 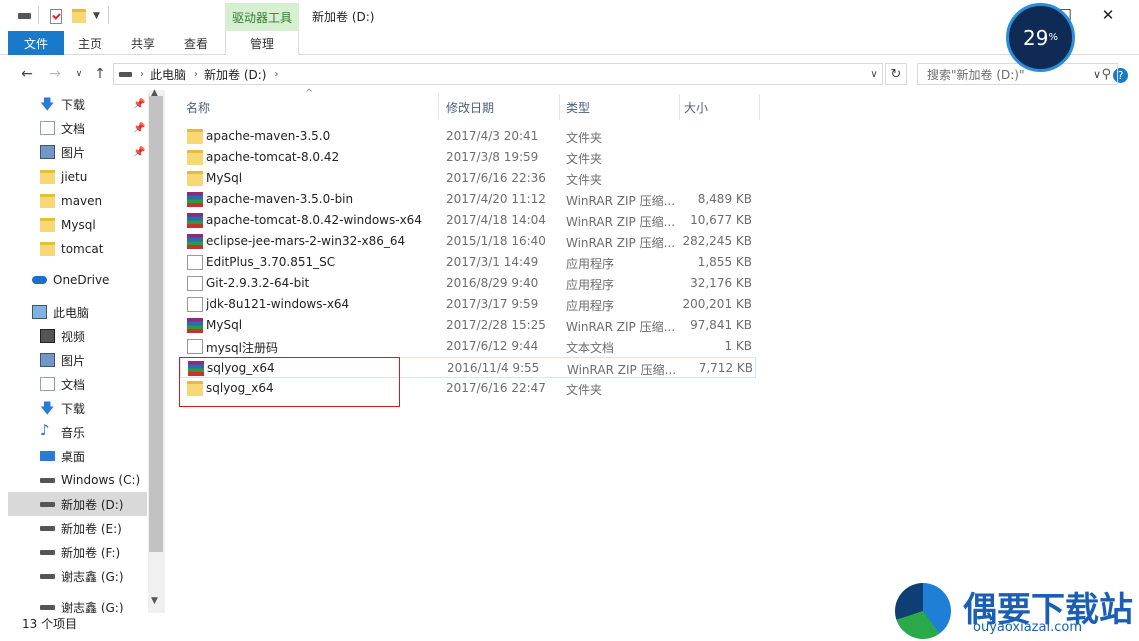 What do you see at coordinates (498, 74) in the screenshot?
I see `address-bar: › 此电脑 › 新加卷 (D:) ›` at bounding box center [498, 74].